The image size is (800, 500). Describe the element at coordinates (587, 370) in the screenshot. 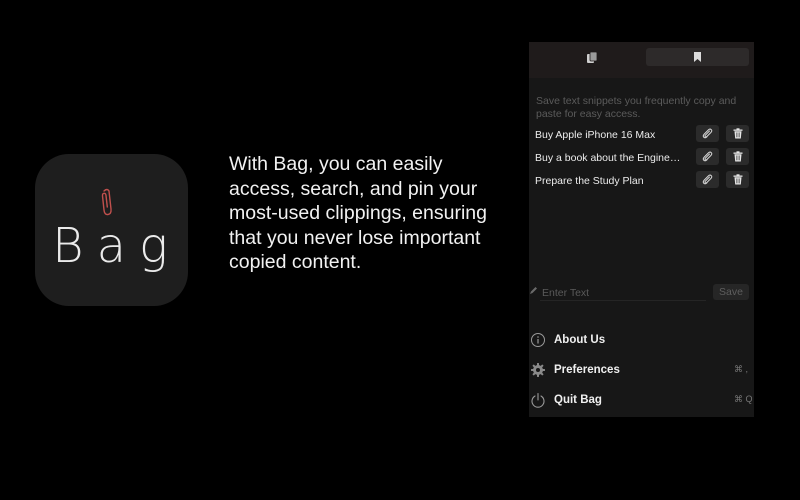

I see `menu-item-label: Preferences` at that location.